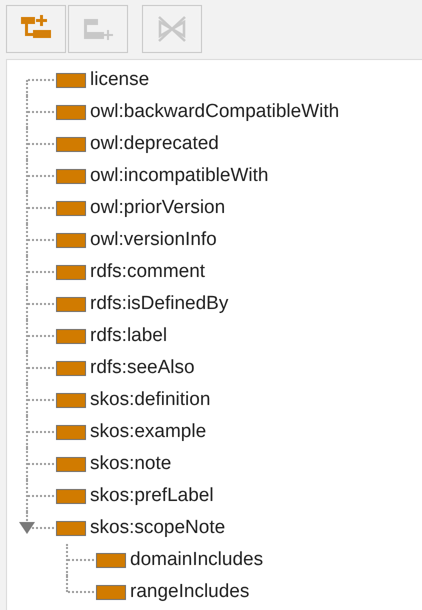 The image size is (422, 610). I want to click on tree-item: owl:deprecated, so click(154, 144).